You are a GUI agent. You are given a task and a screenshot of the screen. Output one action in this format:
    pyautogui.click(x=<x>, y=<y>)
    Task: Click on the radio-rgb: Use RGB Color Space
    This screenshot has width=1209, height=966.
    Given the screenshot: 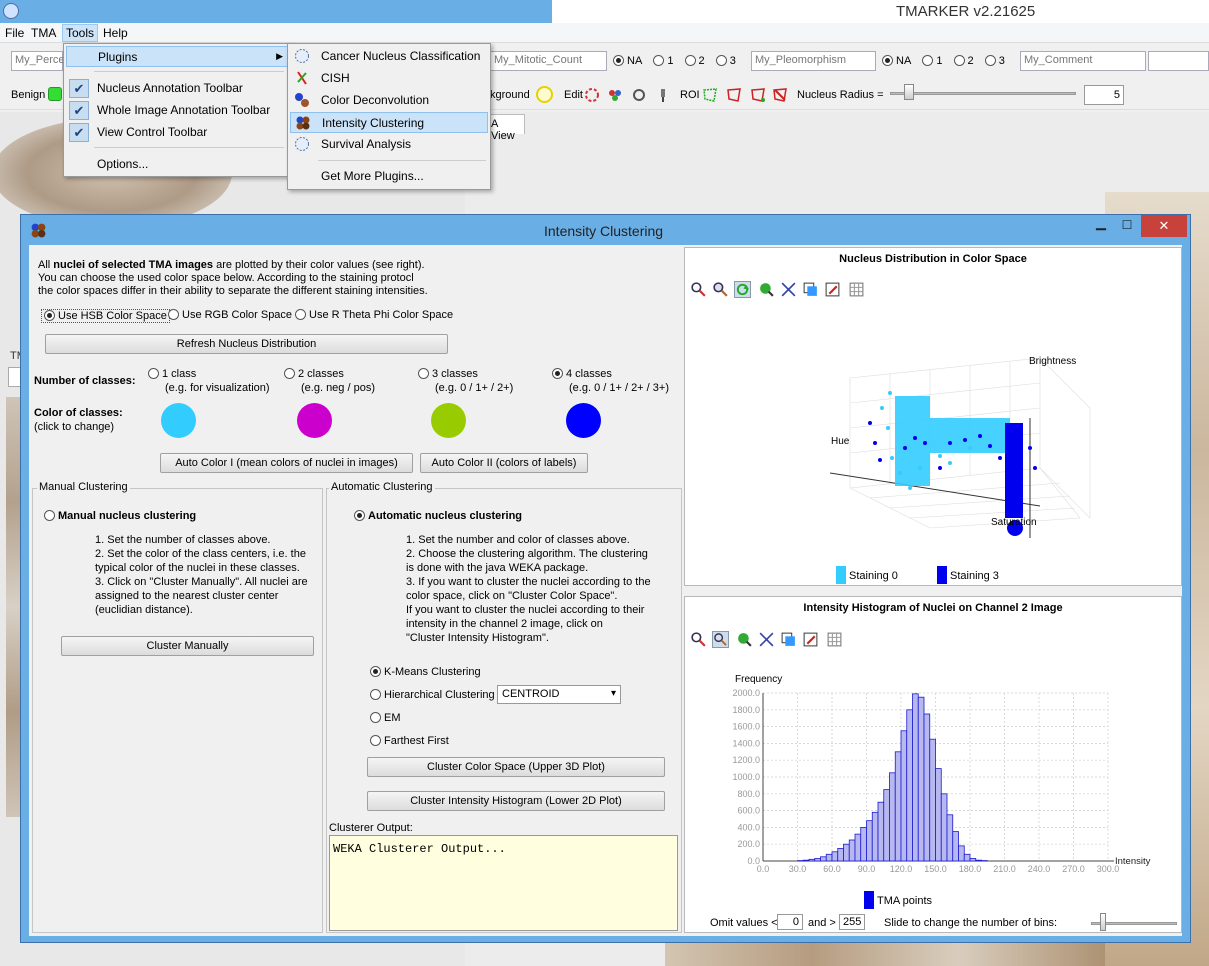 What is the action you would take?
    pyautogui.click(x=230, y=315)
    